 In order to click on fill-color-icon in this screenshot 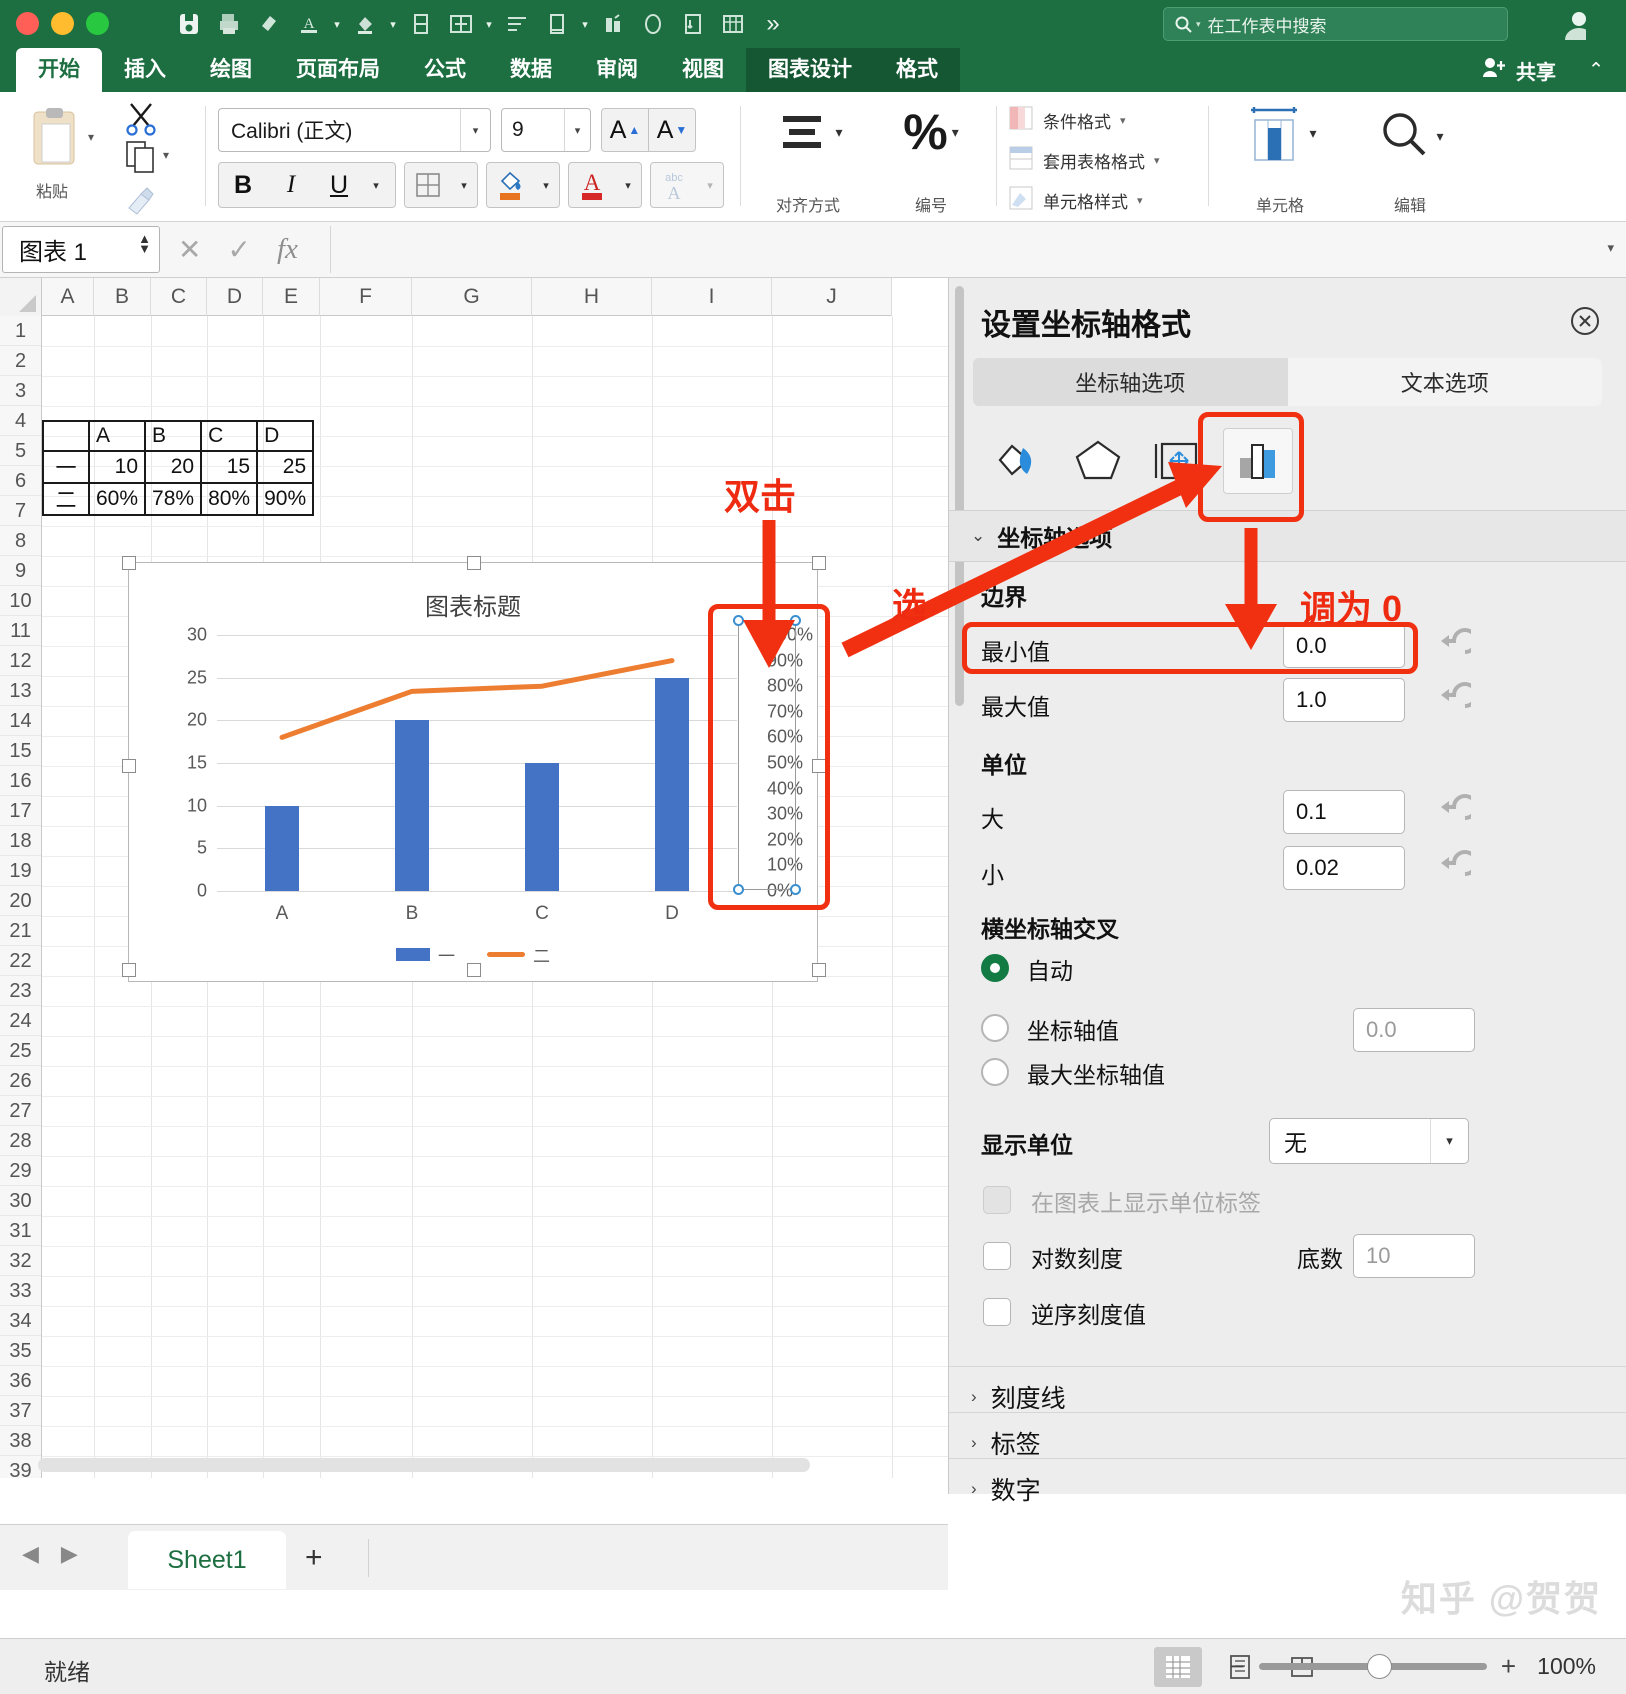, I will do `click(510, 185)`.